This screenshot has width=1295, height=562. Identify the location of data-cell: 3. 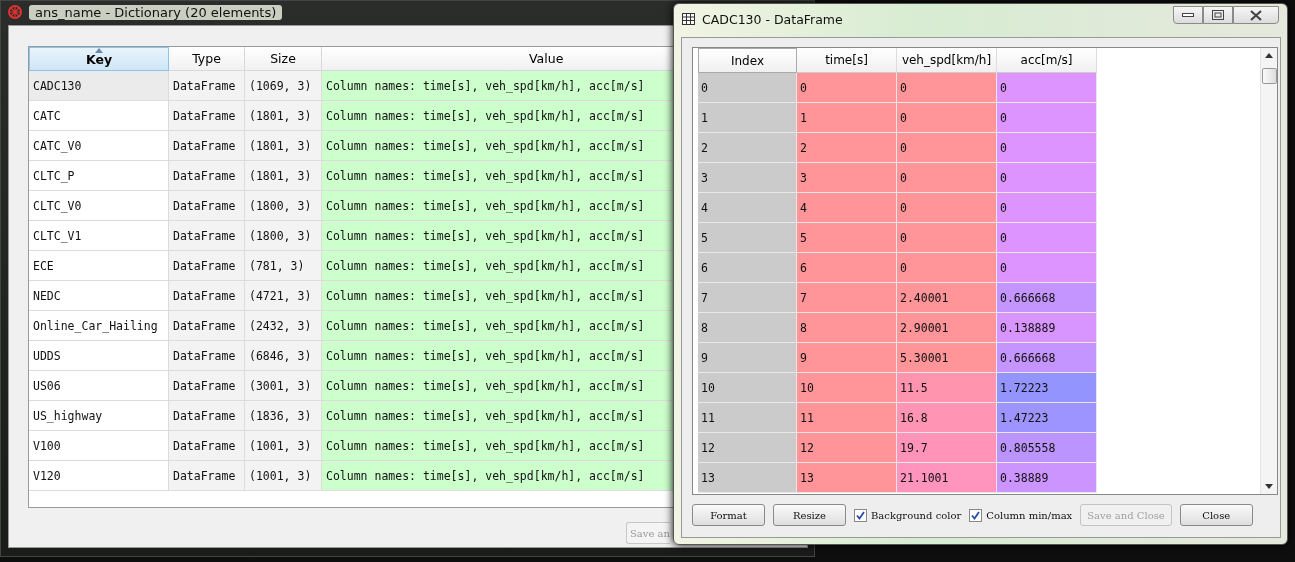
(847, 178).